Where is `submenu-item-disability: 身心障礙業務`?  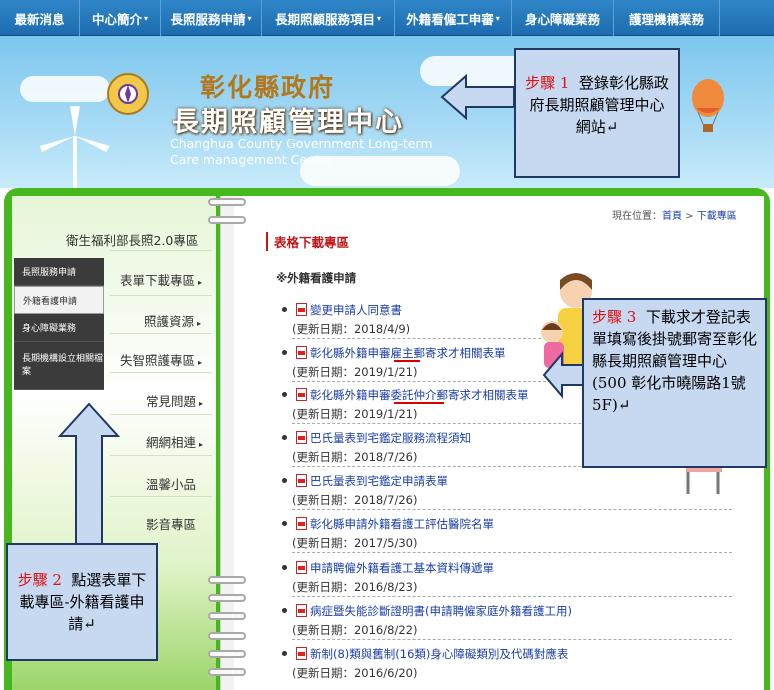 submenu-item-disability: 身心障礙業務 is located at coordinates (59, 328).